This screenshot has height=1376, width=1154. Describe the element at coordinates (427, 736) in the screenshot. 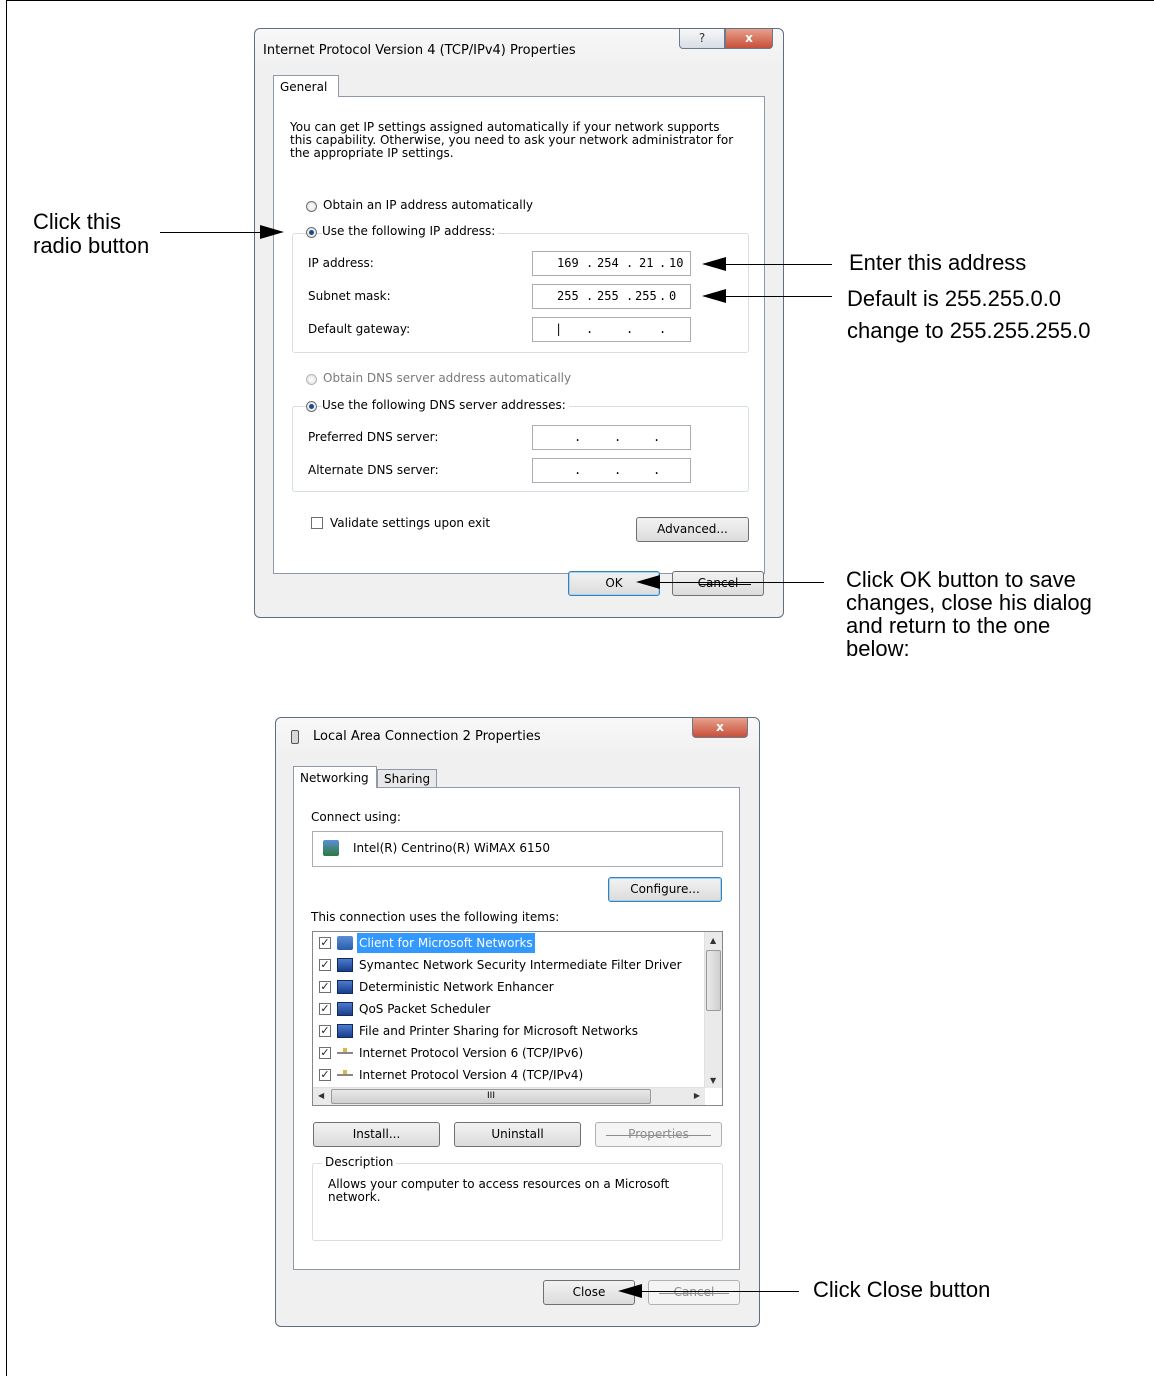

I see `dialog-title: Local Area Connection 2 Properties` at that location.